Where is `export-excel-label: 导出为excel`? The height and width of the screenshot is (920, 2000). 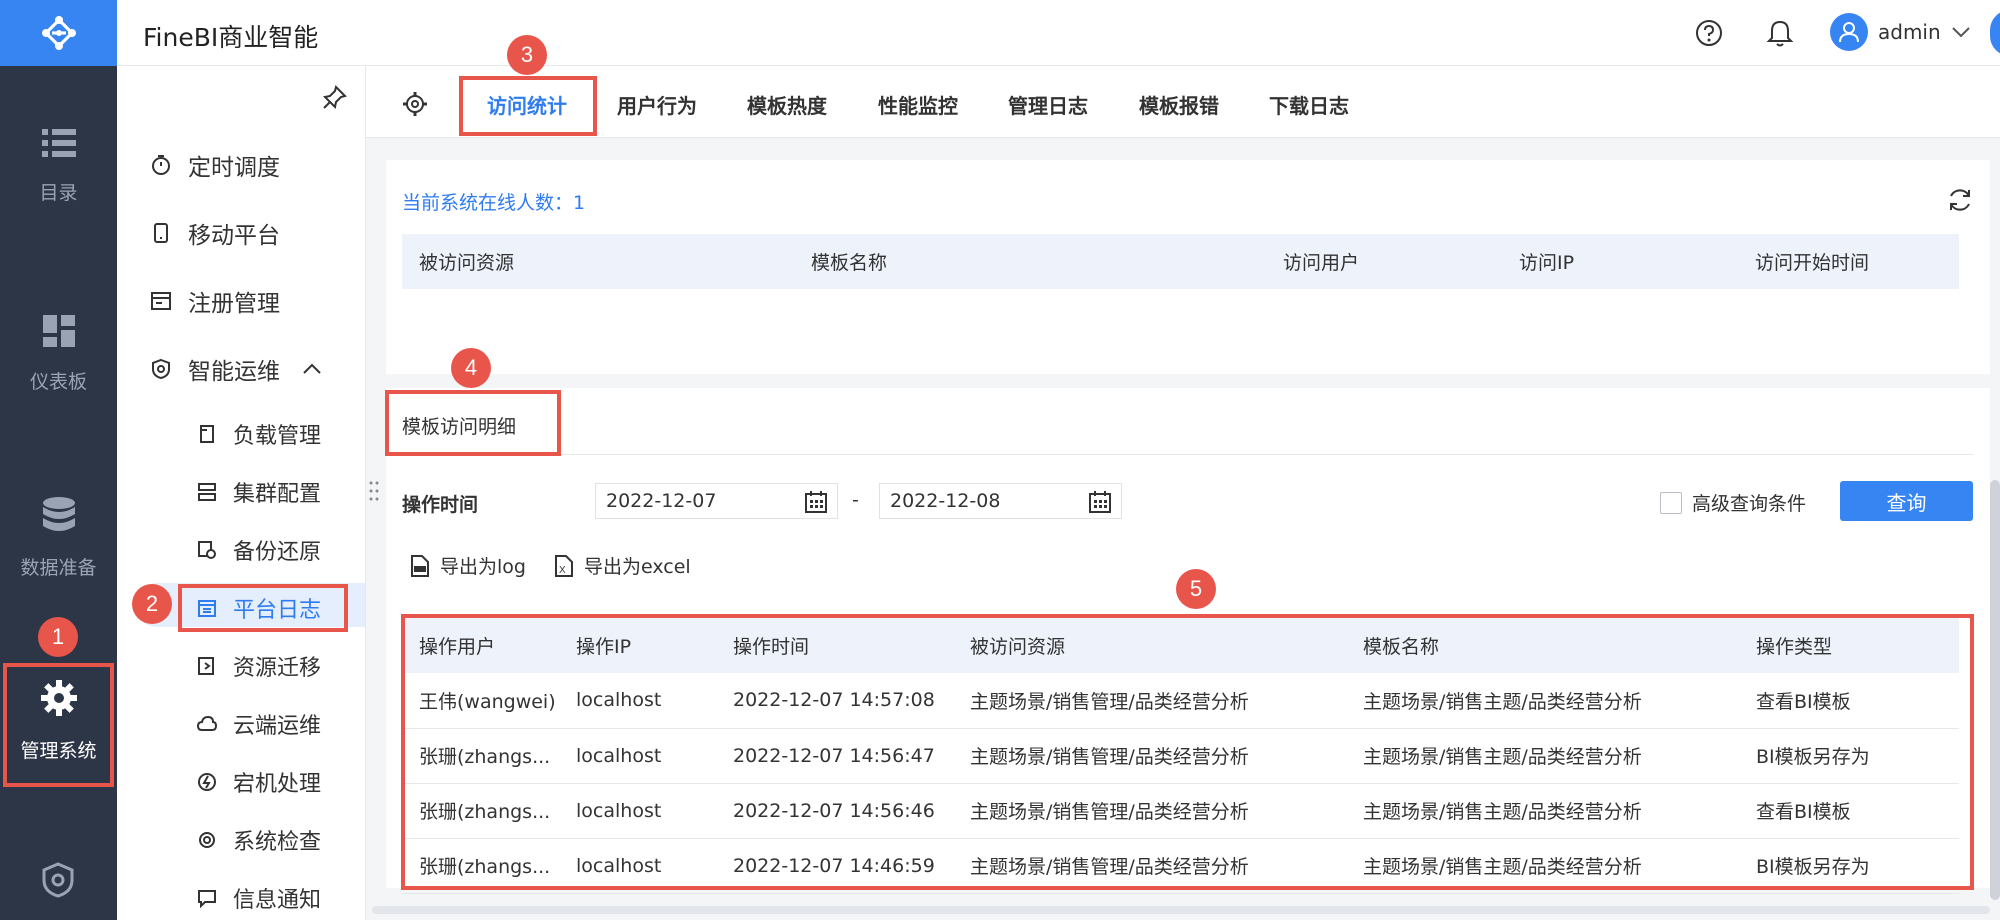 export-excel-label: 导出为excel is located at coordinates (637, 567).